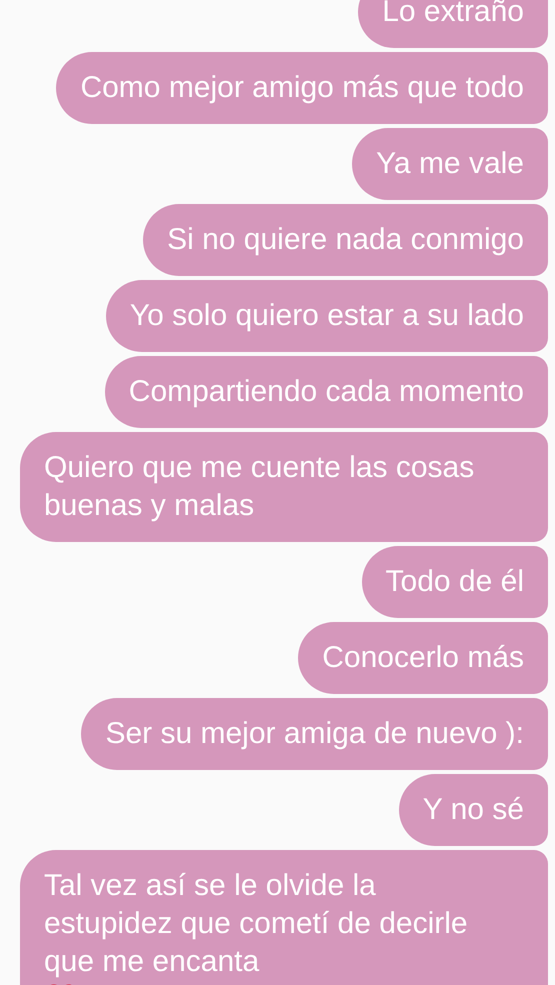 Image resolution: width=555 pixels, height=985 pixels. What do you see at coordinates (326, 391) in the screenshot?
I see `message-text: Compartiendo cada momento` at bounding box center [326, 391].